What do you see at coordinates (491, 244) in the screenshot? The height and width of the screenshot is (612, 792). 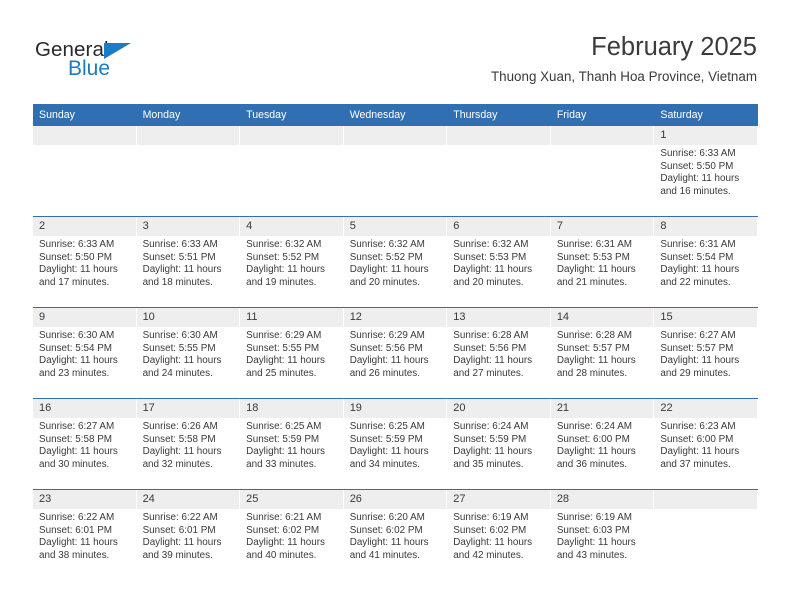 I see `sunrise-text: Sunrise: 6:32 AM` at bounding box center [491, 244].